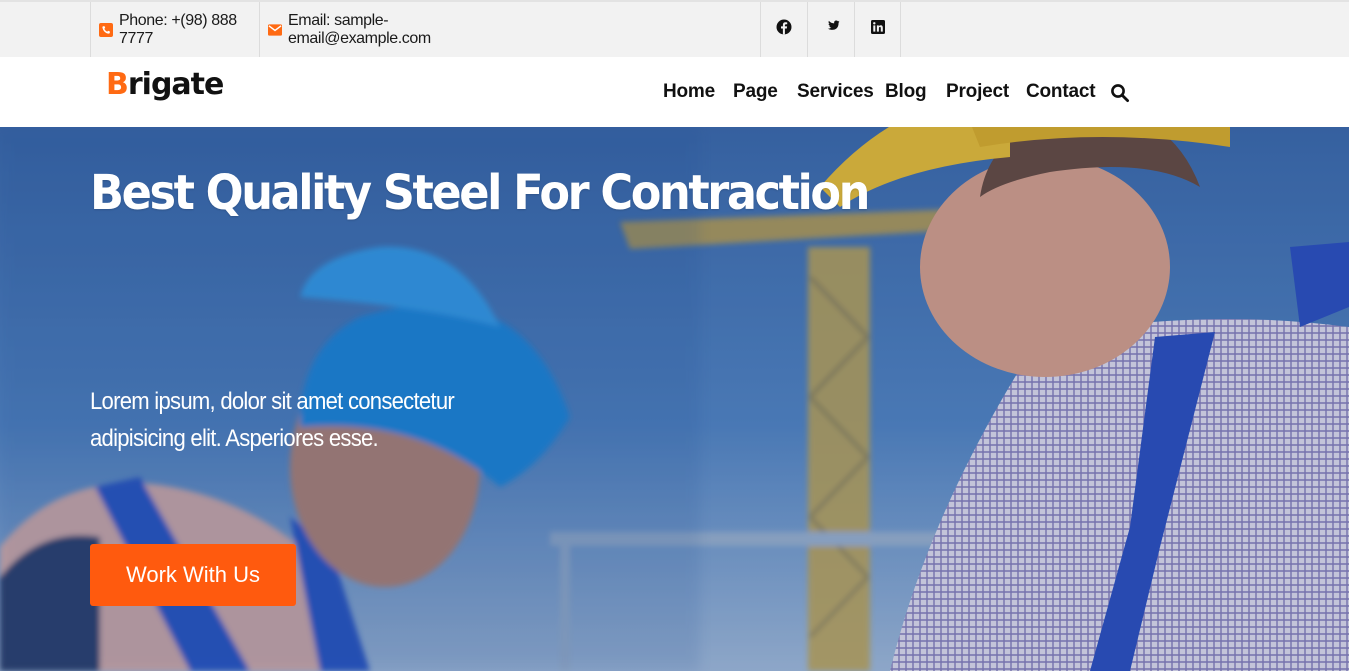  I want to click on phone-icon, so click(106, 29).